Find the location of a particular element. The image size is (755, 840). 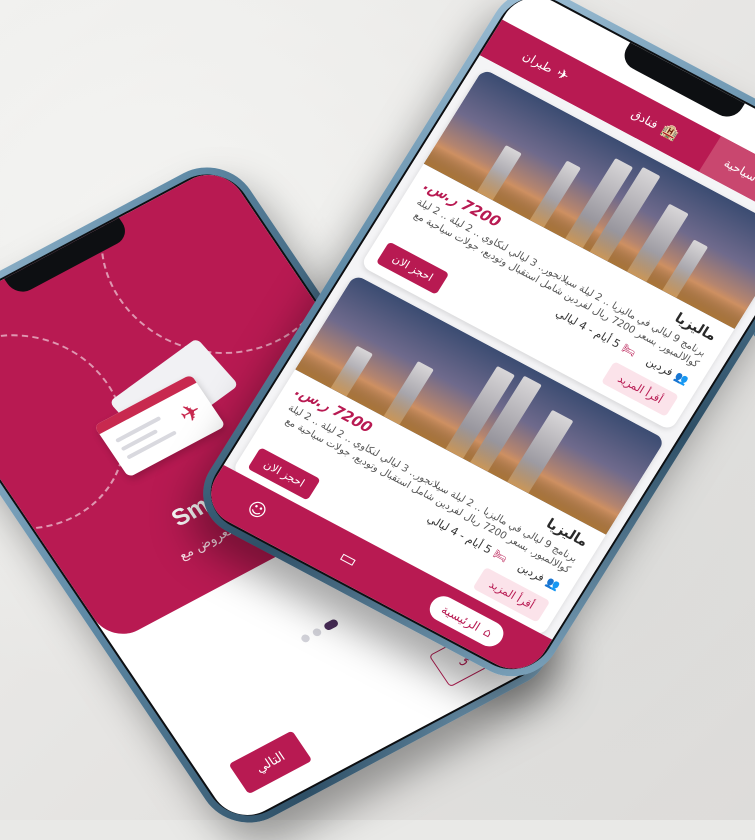

page-dot-active is located at coordinates (331, 625).